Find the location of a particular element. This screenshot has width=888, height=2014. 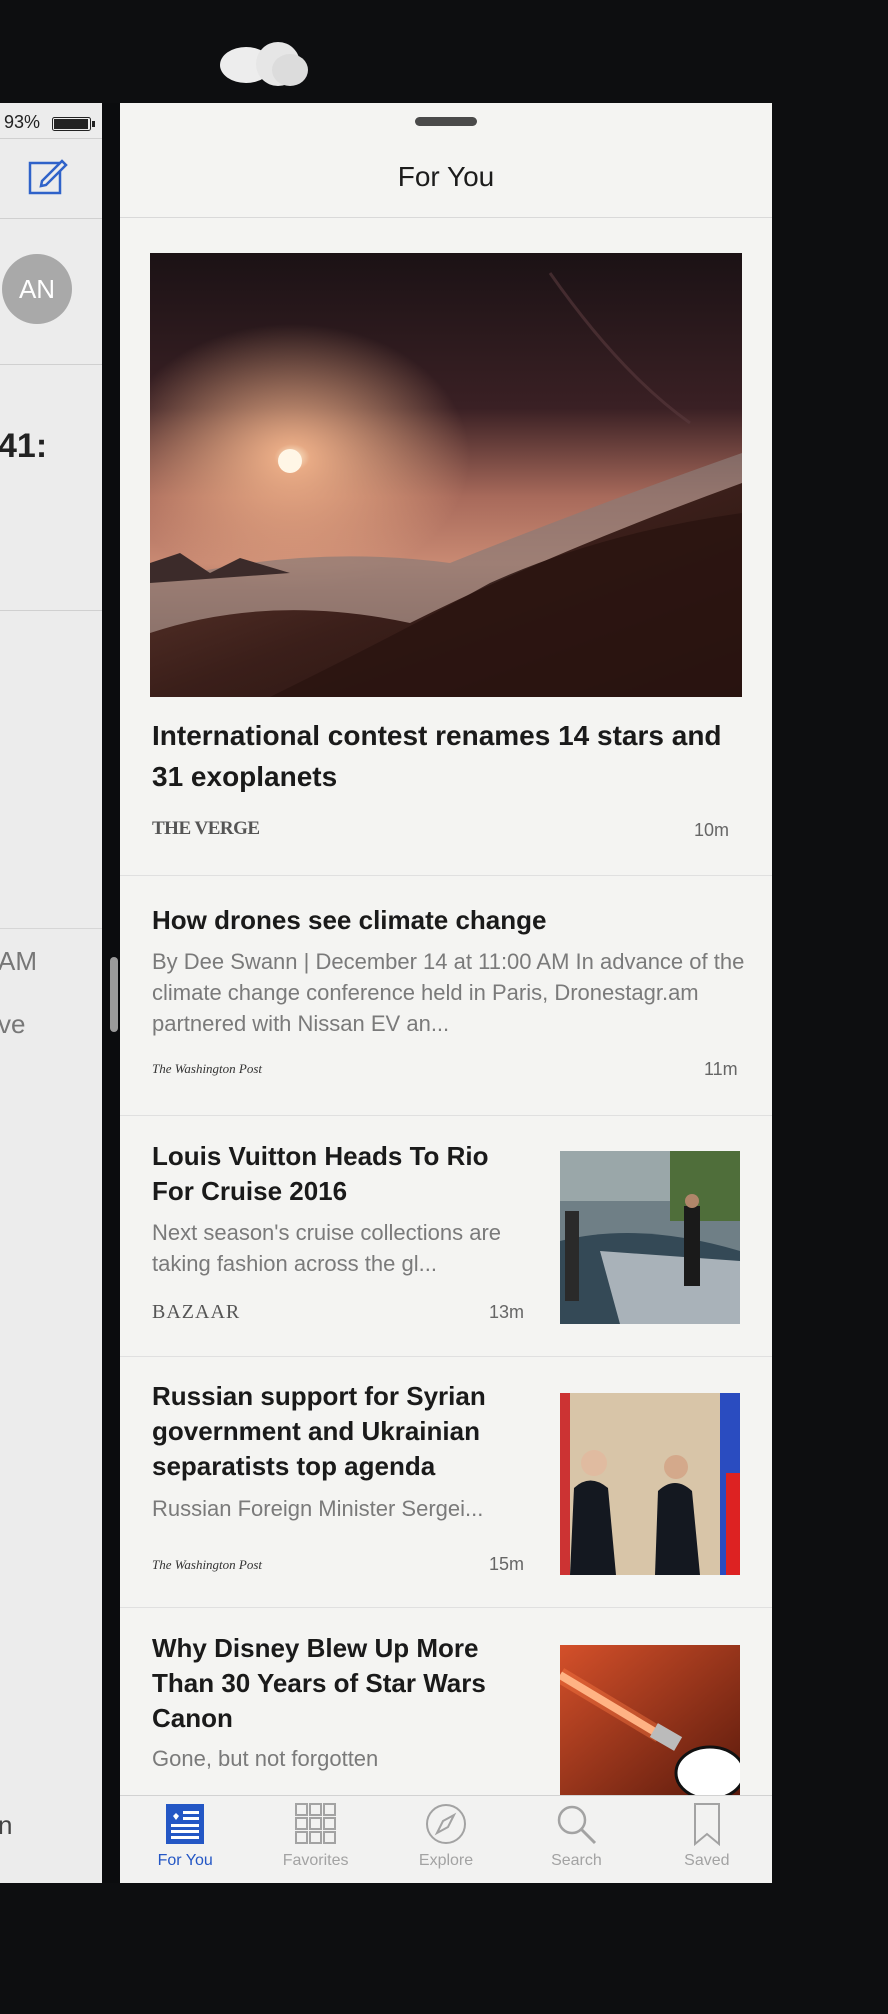

tab-for-you: For You is located at coordinates (185, 1839).